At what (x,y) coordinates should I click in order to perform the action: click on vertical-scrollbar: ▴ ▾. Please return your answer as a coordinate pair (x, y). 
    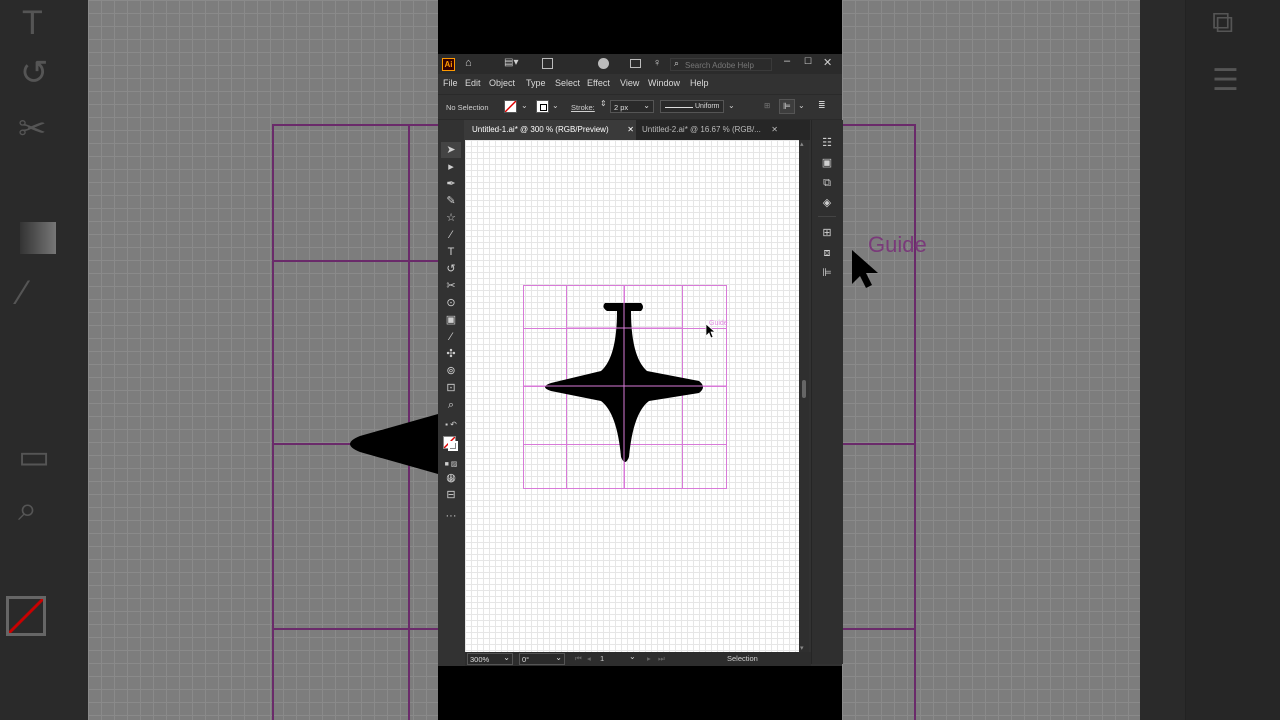
    Looking at the image, I should click on (804, 396).